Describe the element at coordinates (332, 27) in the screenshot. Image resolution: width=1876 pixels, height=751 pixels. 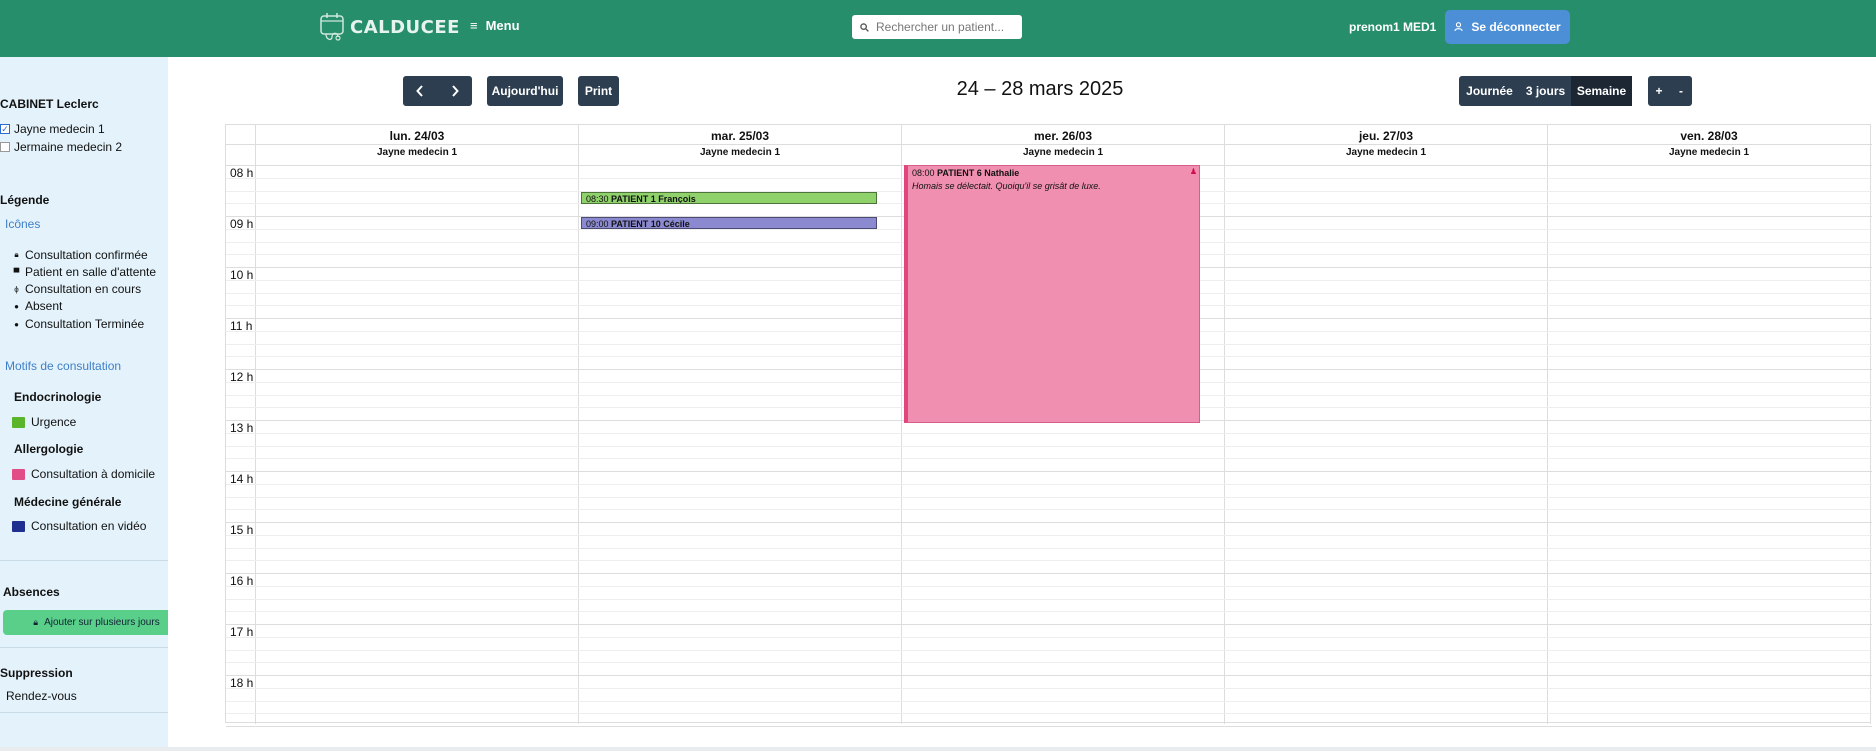
I see `logo-icon` at that location.